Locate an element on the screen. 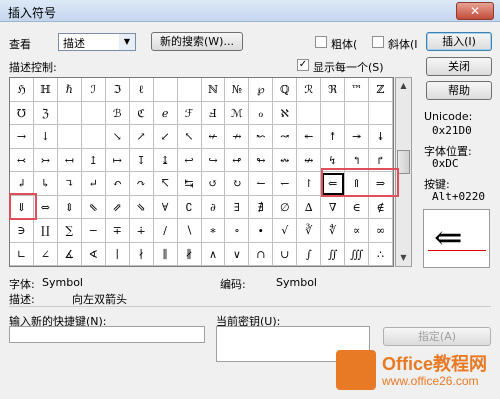 This screenshot has width=500, height=399. symbol-cell: ∬ is located at coordinates (333, 254).